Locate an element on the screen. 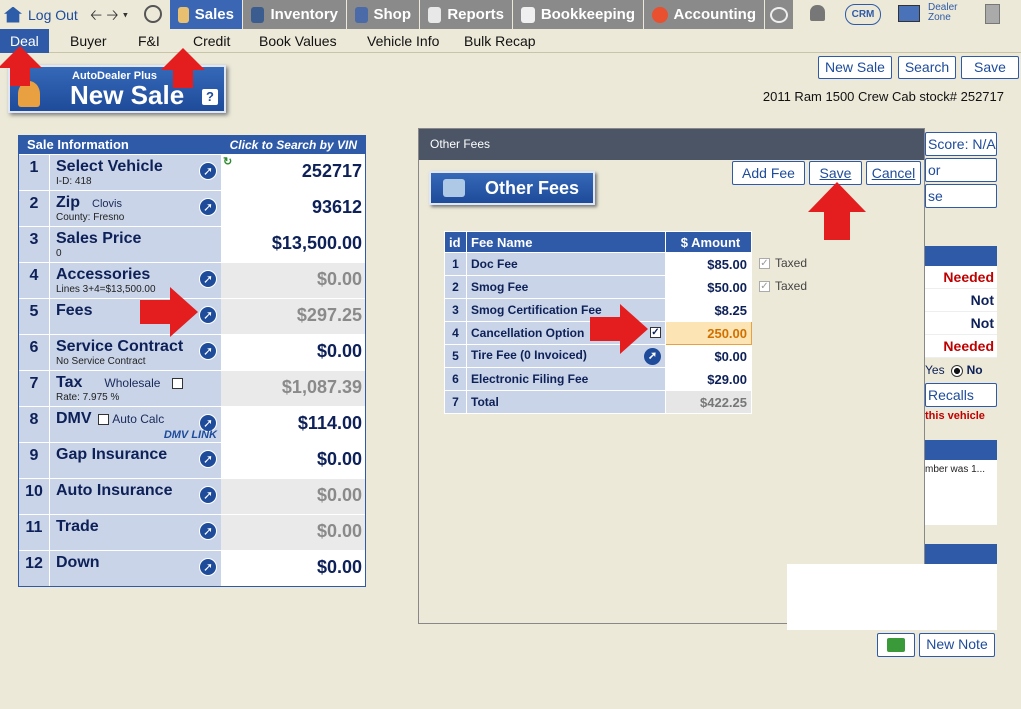 The image size is (1021, 709). arrow-to-fees is located at coordinates (169, 312).